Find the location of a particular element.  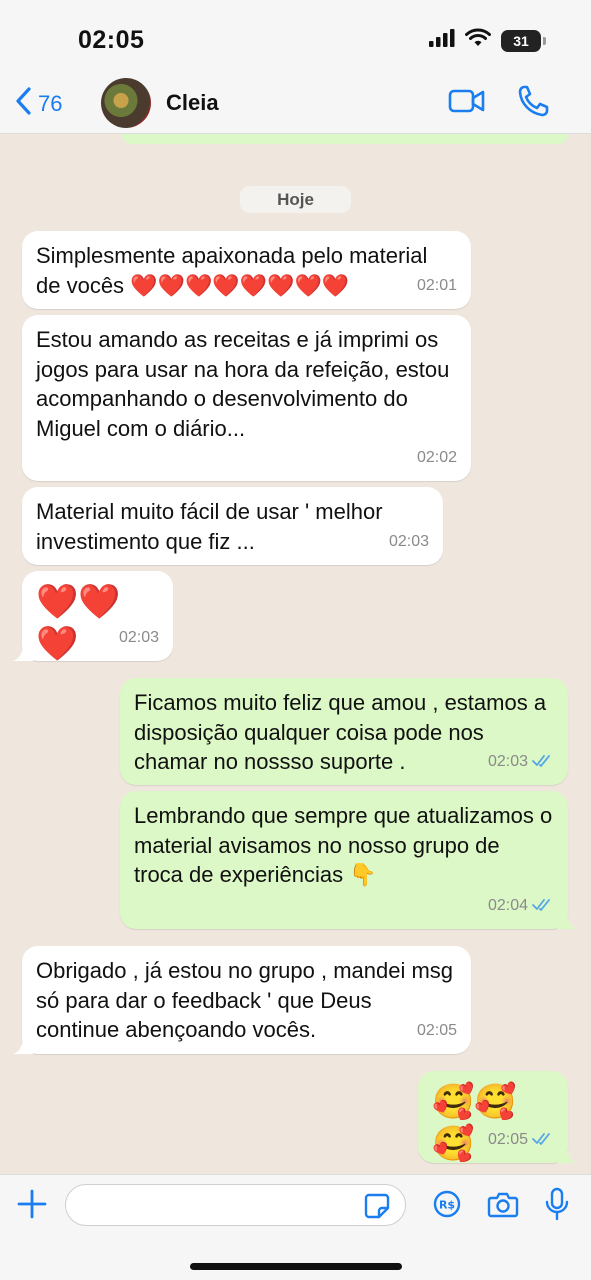

battery-indicator: 31 is located at coordinates (523, 40).